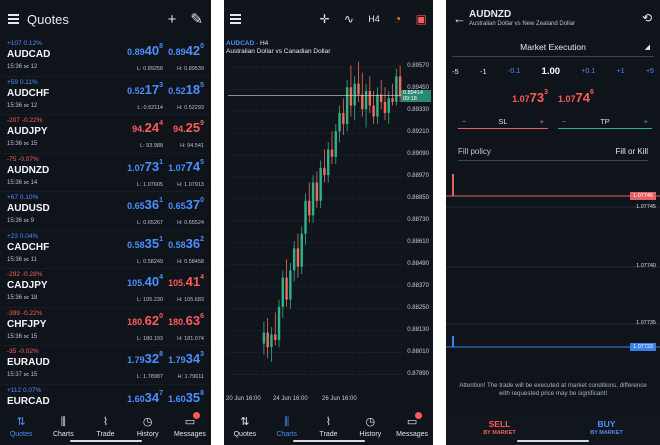  I want to click on bid-price: 1.79328, so click(145, 358).